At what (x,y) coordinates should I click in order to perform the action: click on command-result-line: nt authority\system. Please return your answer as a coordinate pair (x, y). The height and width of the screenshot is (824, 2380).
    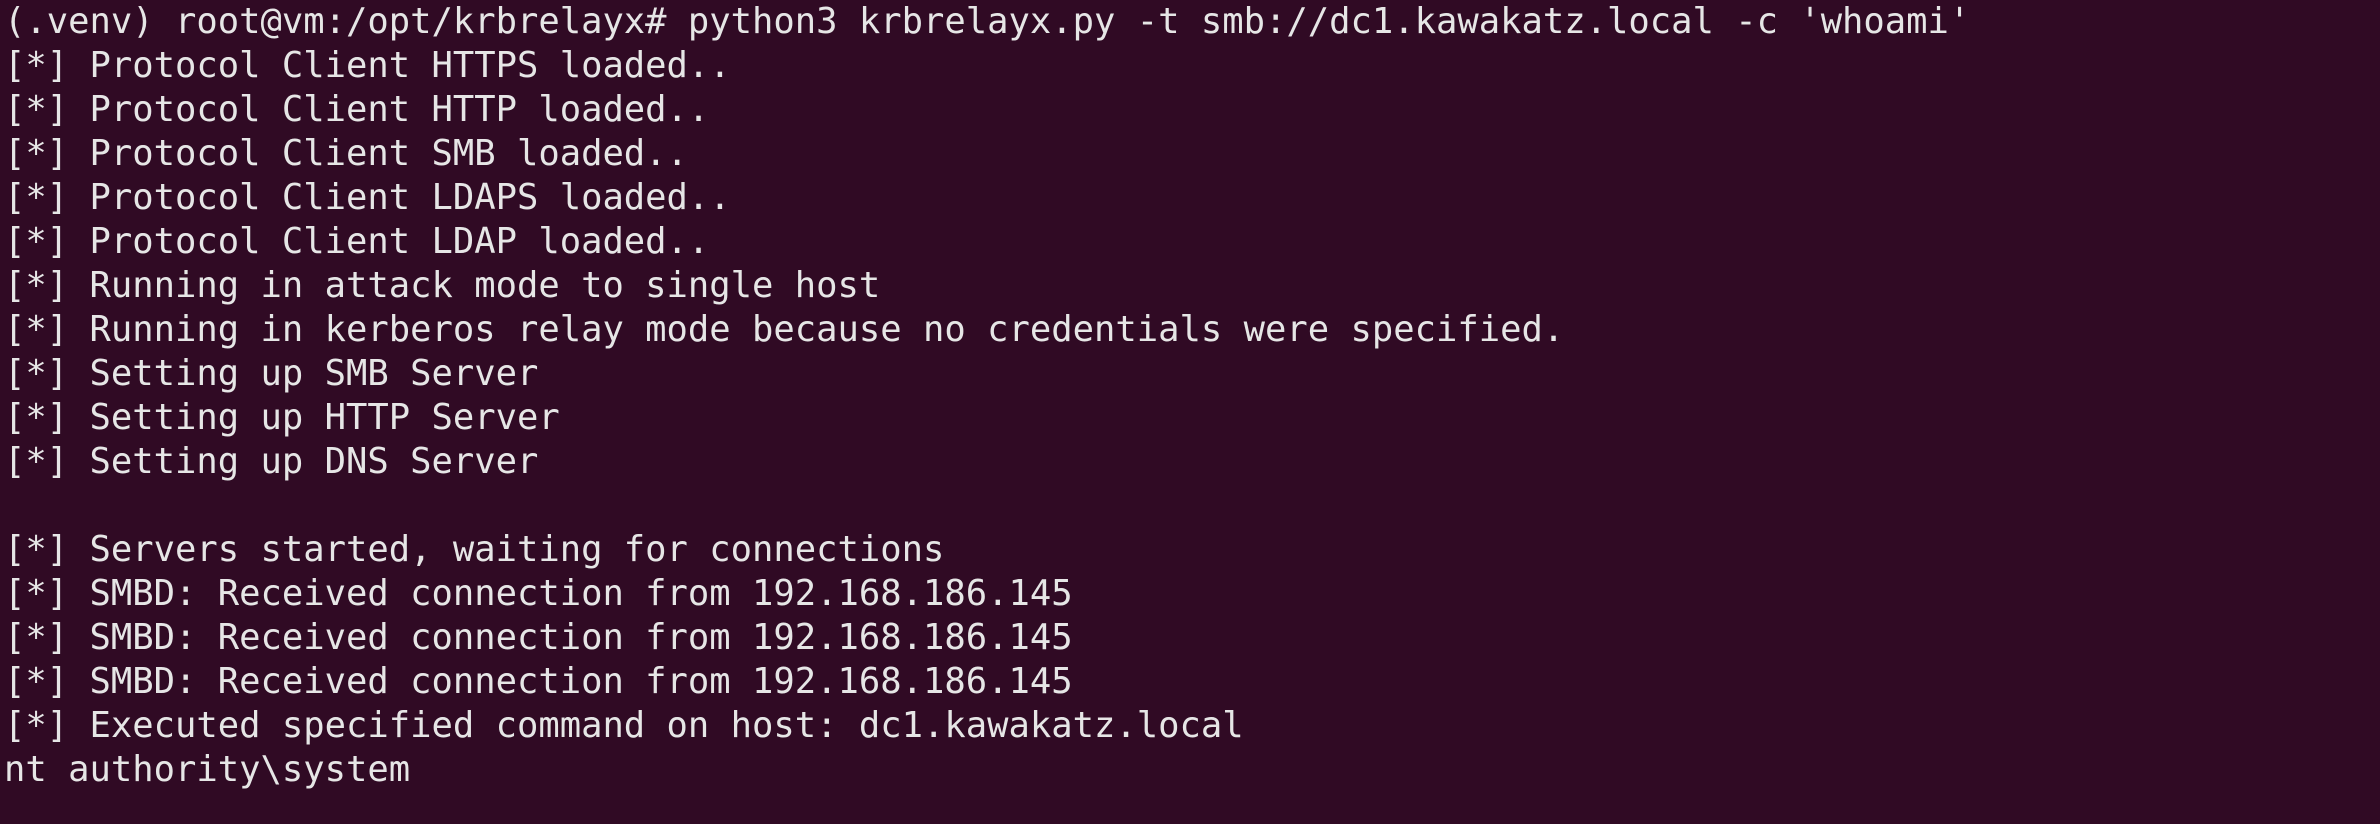
    Looking at the image, I should click on (207, 769).